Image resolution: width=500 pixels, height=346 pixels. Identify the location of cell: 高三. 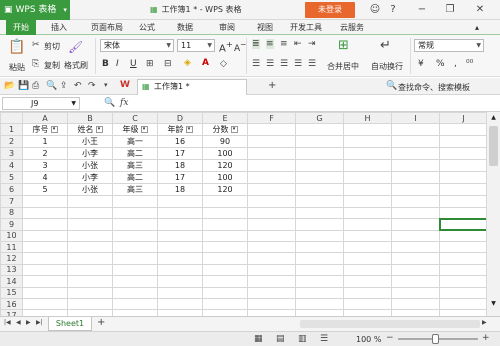
(135, 190).